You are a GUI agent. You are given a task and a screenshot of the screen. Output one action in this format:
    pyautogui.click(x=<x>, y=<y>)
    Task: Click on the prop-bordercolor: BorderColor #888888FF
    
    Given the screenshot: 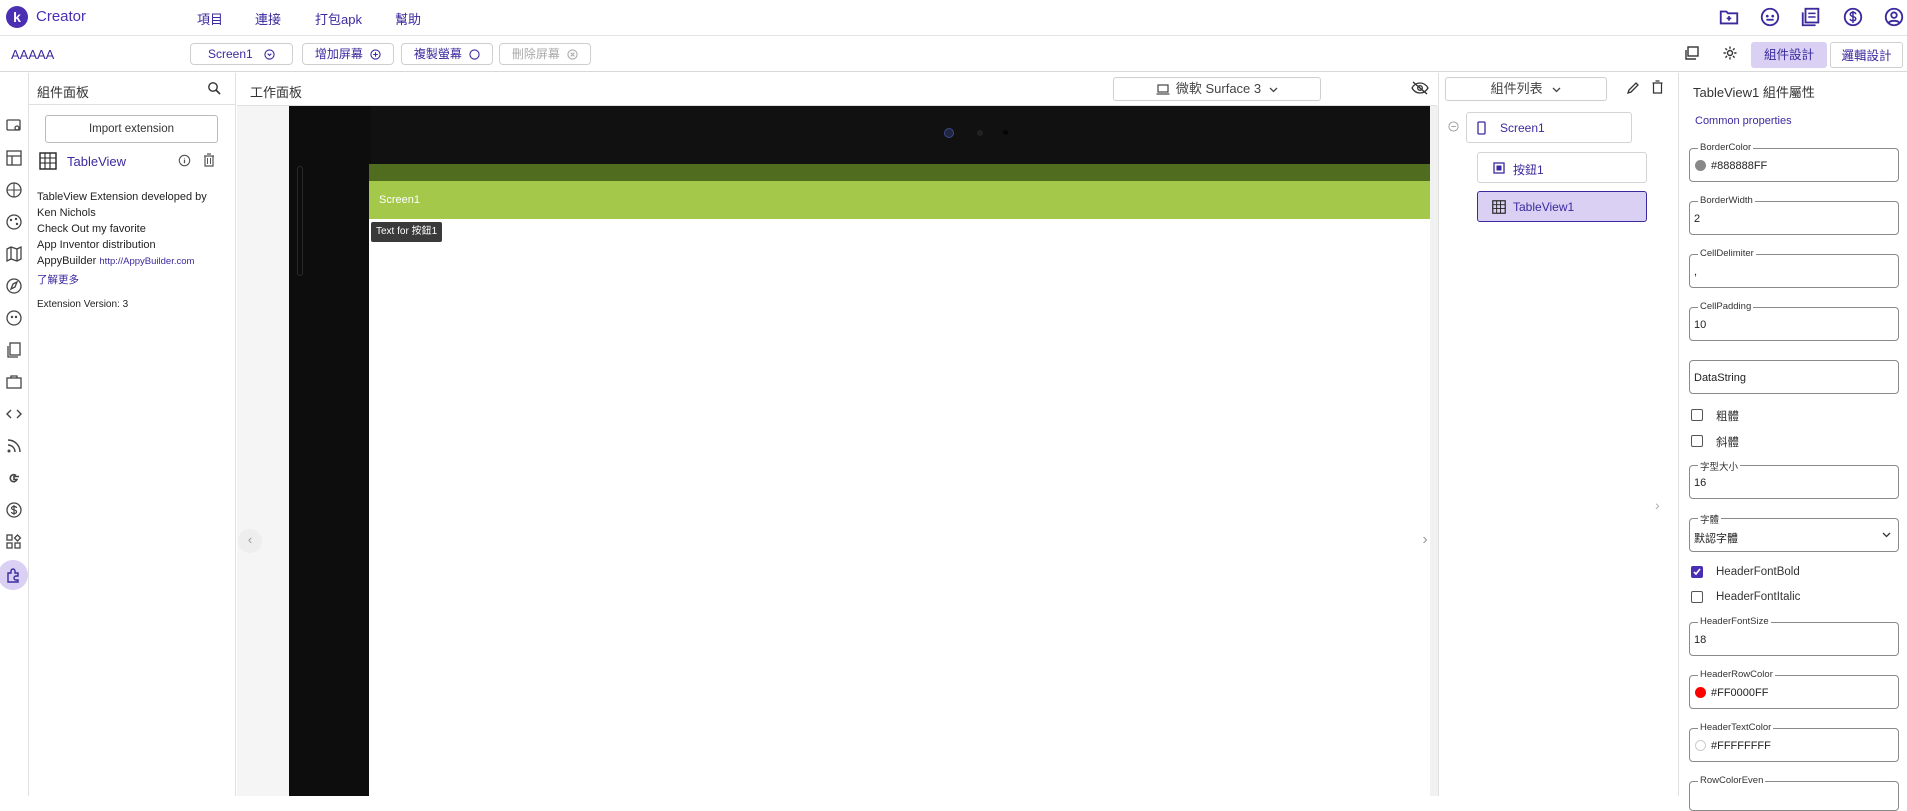 What is the action you would take?
    pyautogui.click(x=1794, y=162)
    